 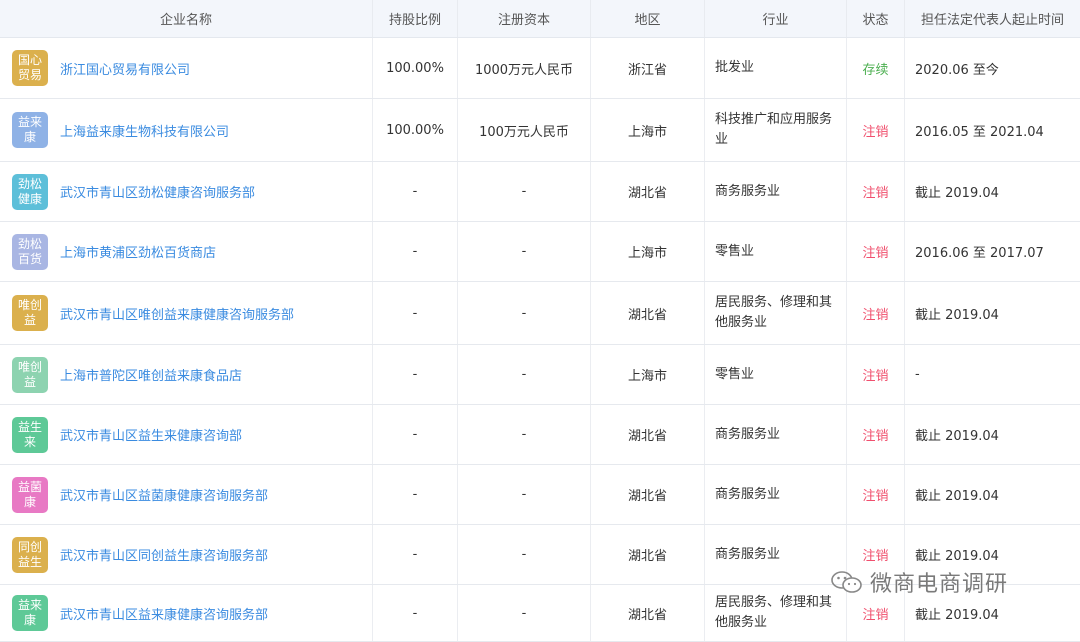 What do you see at coordinates (30, 494) in the screenshot?
I see `company-logo: 益菌康` at bounding box center [30, 494].